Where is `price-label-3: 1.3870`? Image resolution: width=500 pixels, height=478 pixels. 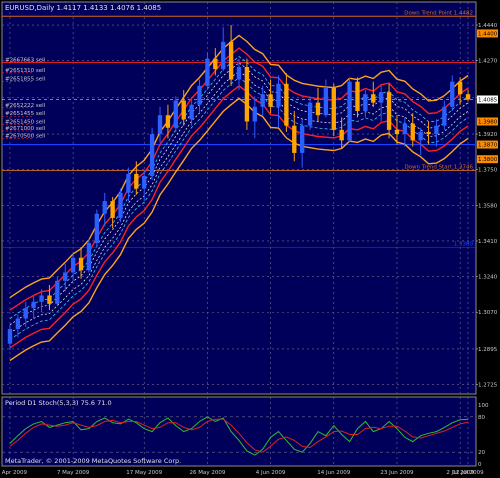 price-label-3: 1.3870 is located at coordinates (488, 146).